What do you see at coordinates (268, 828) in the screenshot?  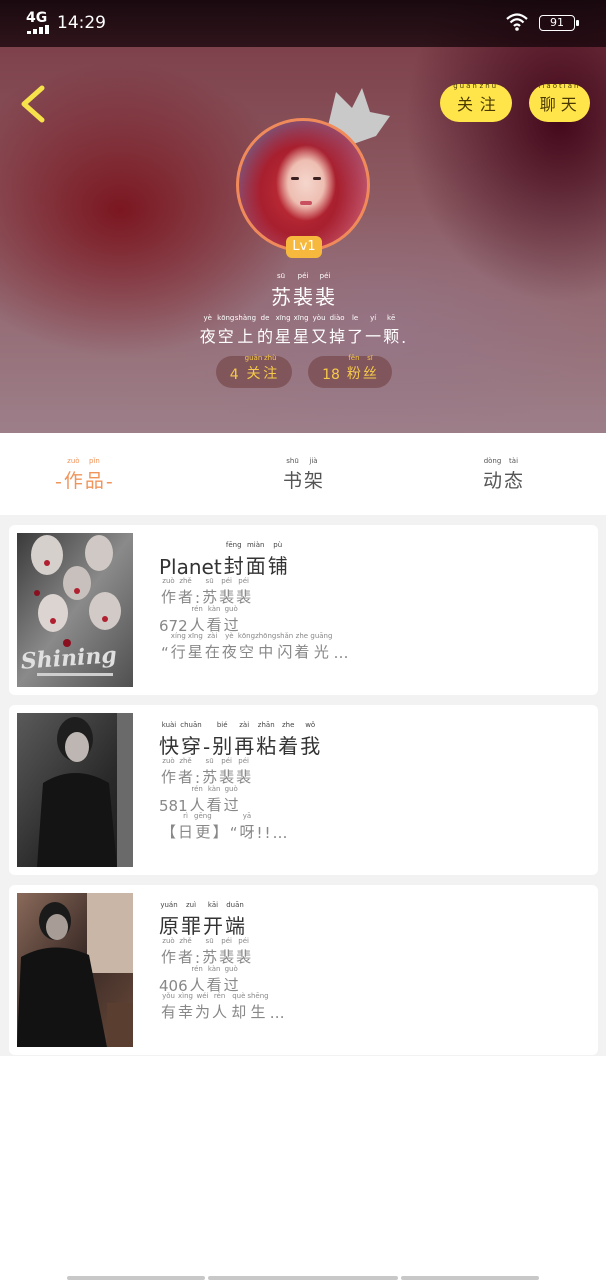 I see `ruby-char: !` at bounding box center [268, 828].